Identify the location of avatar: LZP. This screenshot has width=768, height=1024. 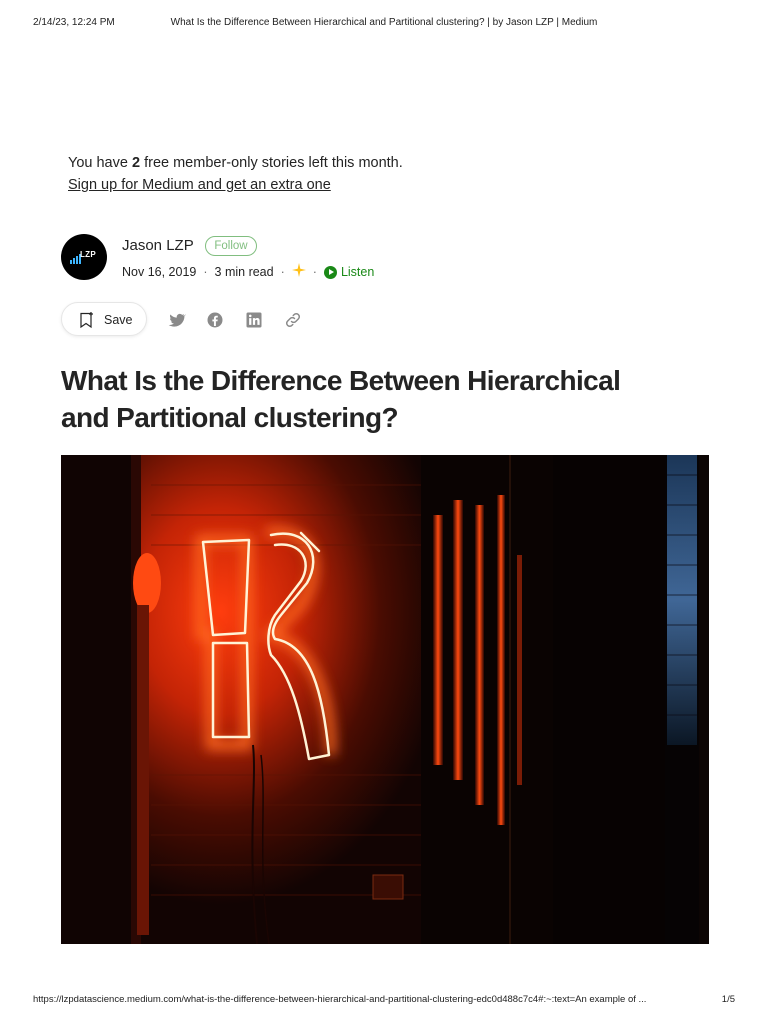
(84, 257).